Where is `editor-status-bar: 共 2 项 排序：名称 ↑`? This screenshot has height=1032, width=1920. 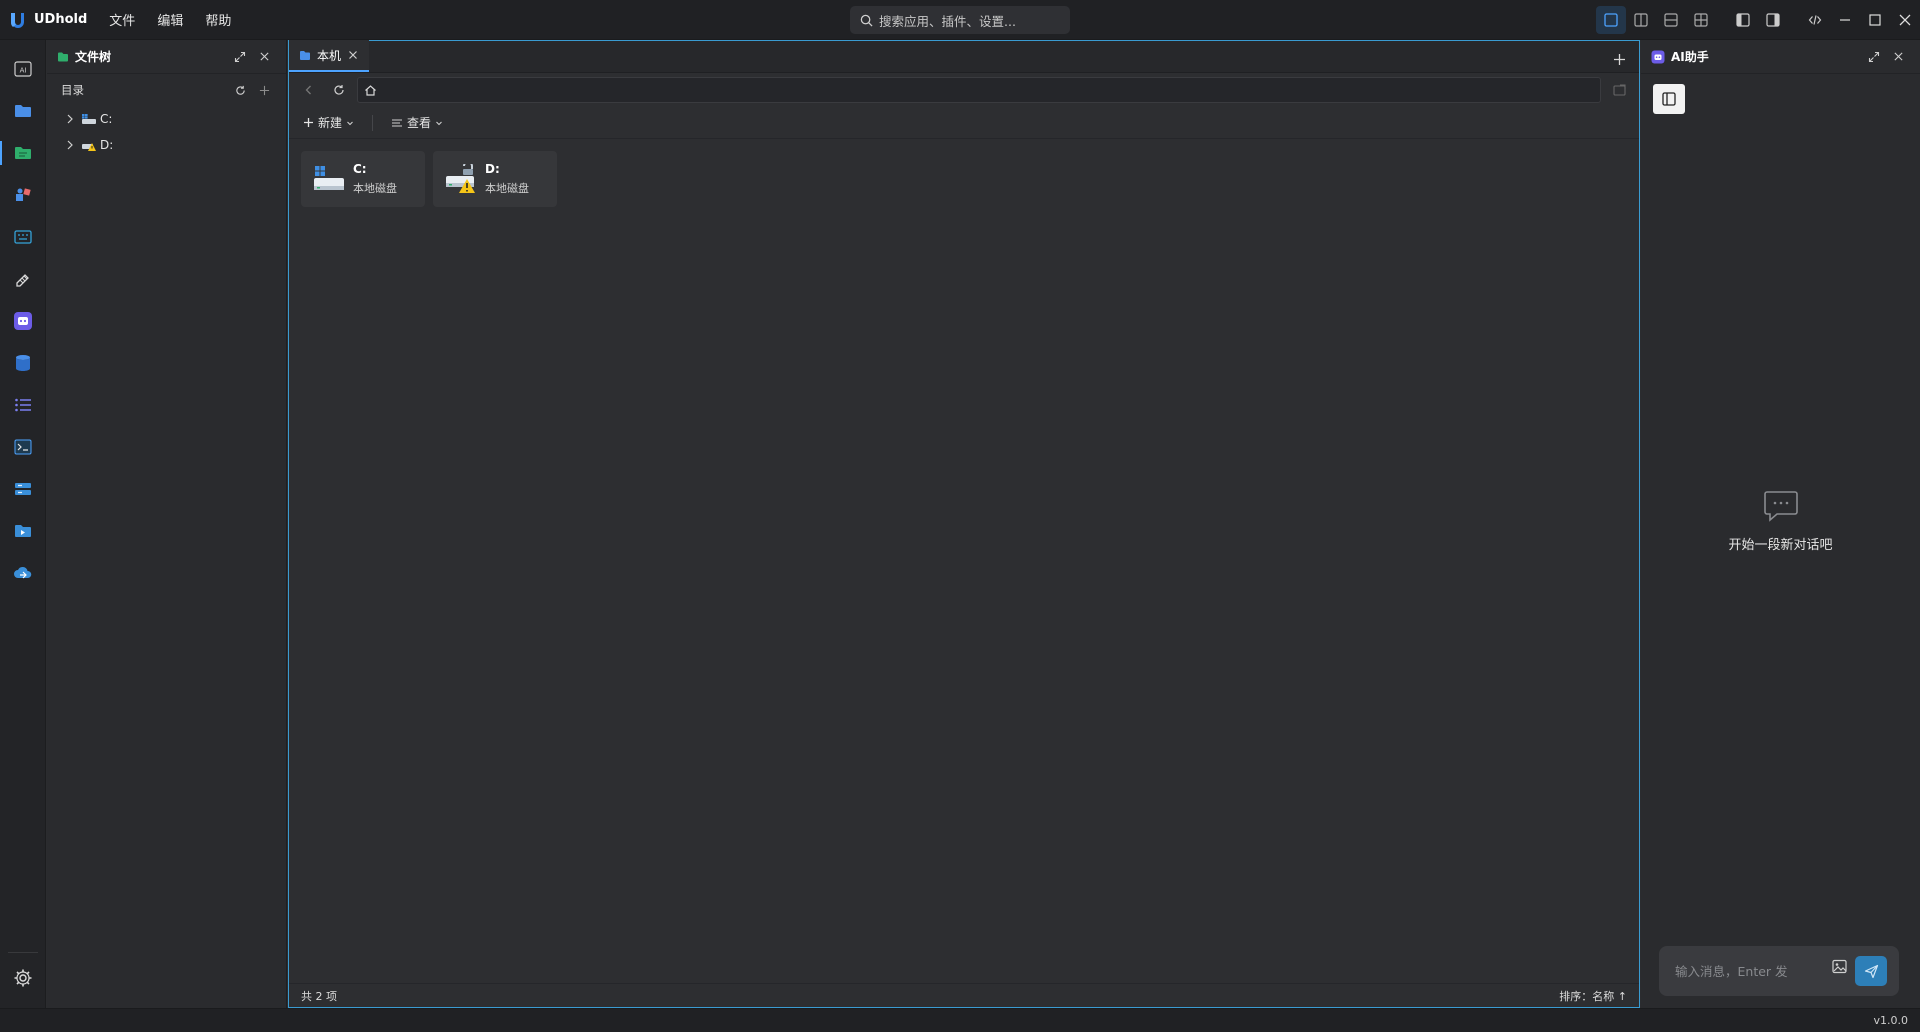
editor-status-bar: 共 2 项 排序：名称 ↑ is located at coordinates (964, 995).